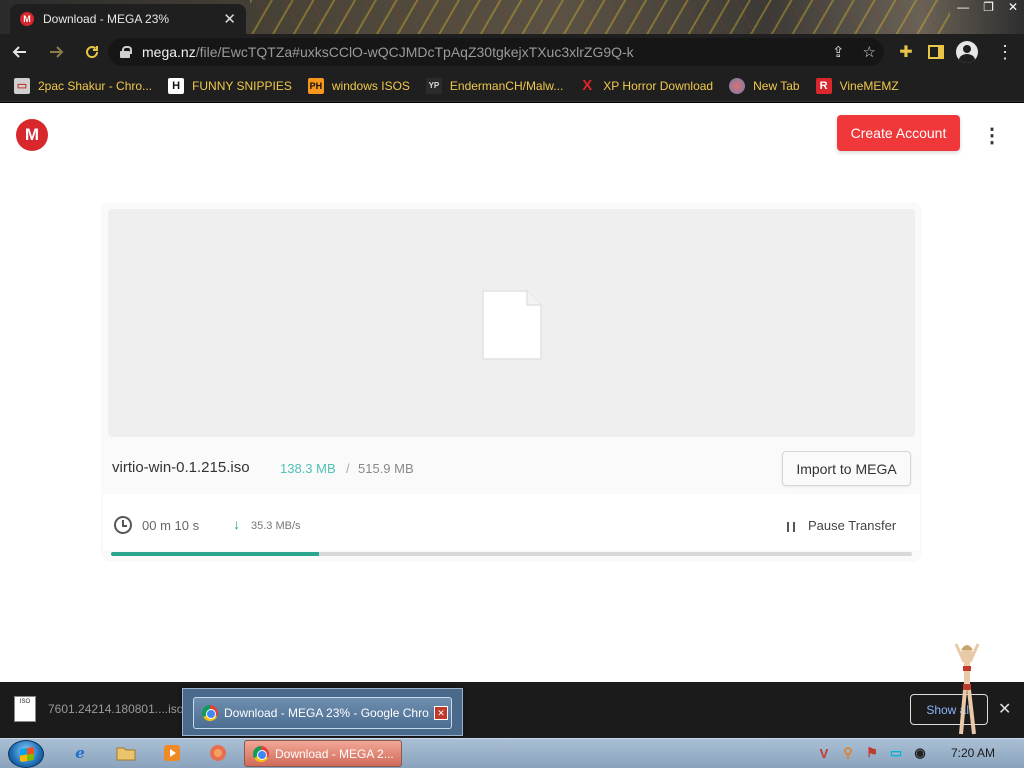 The width and height of the screenshot is (1024, 768). What do you see at coordinates (967, 689) in the screenshot?
I see `dancing-figure-icon` at bounding box center [967, 689].